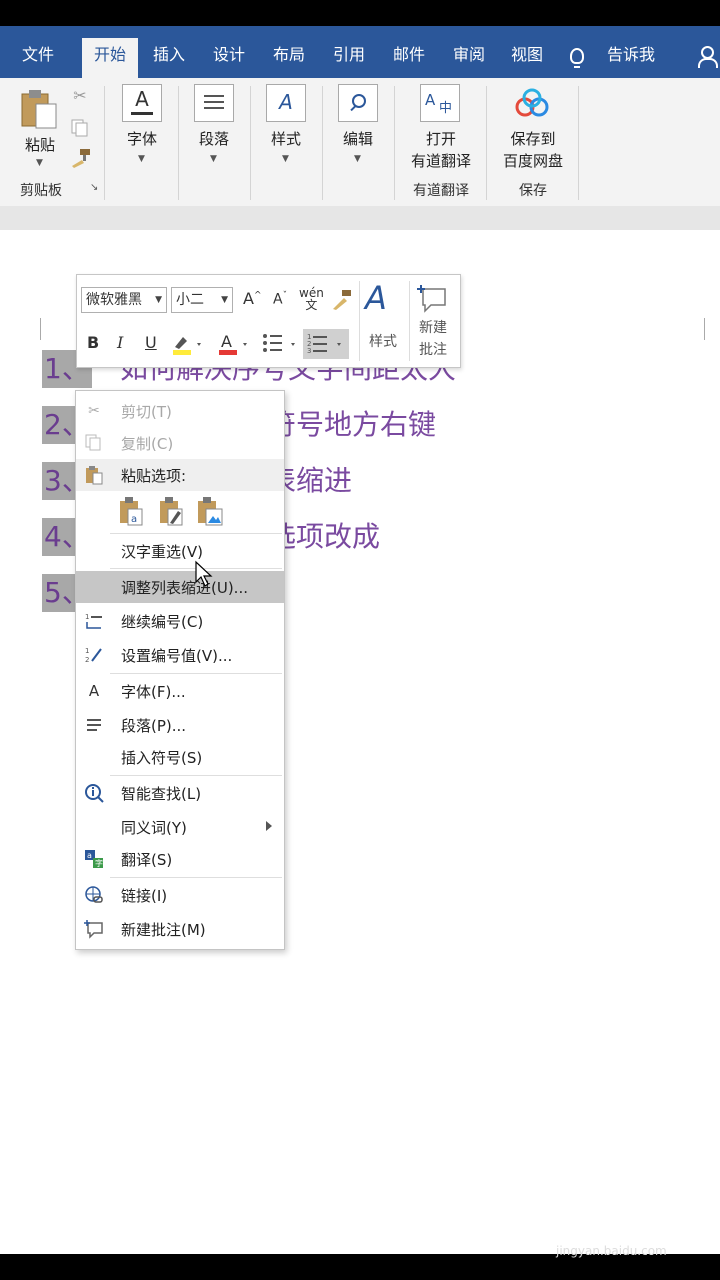 This screenshot has height=1280, width=720. I want to click on styles-button-label: 样式, so click(286, 138).